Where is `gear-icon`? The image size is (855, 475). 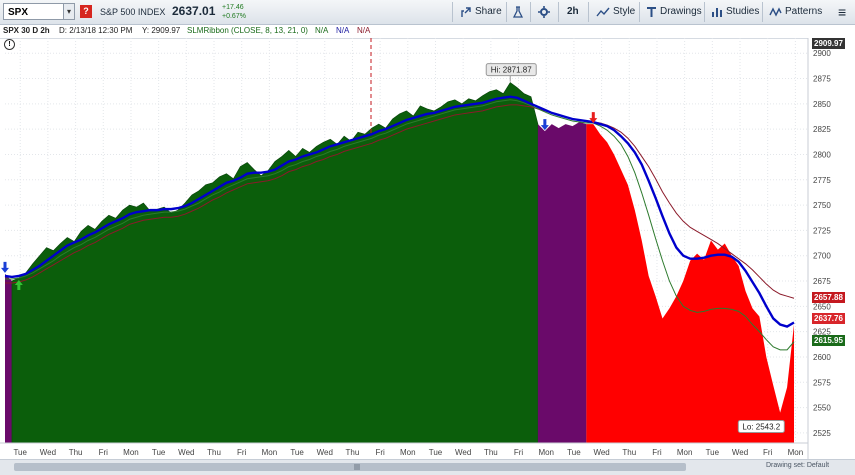 gear-icon is located at coordinates (544, 12).